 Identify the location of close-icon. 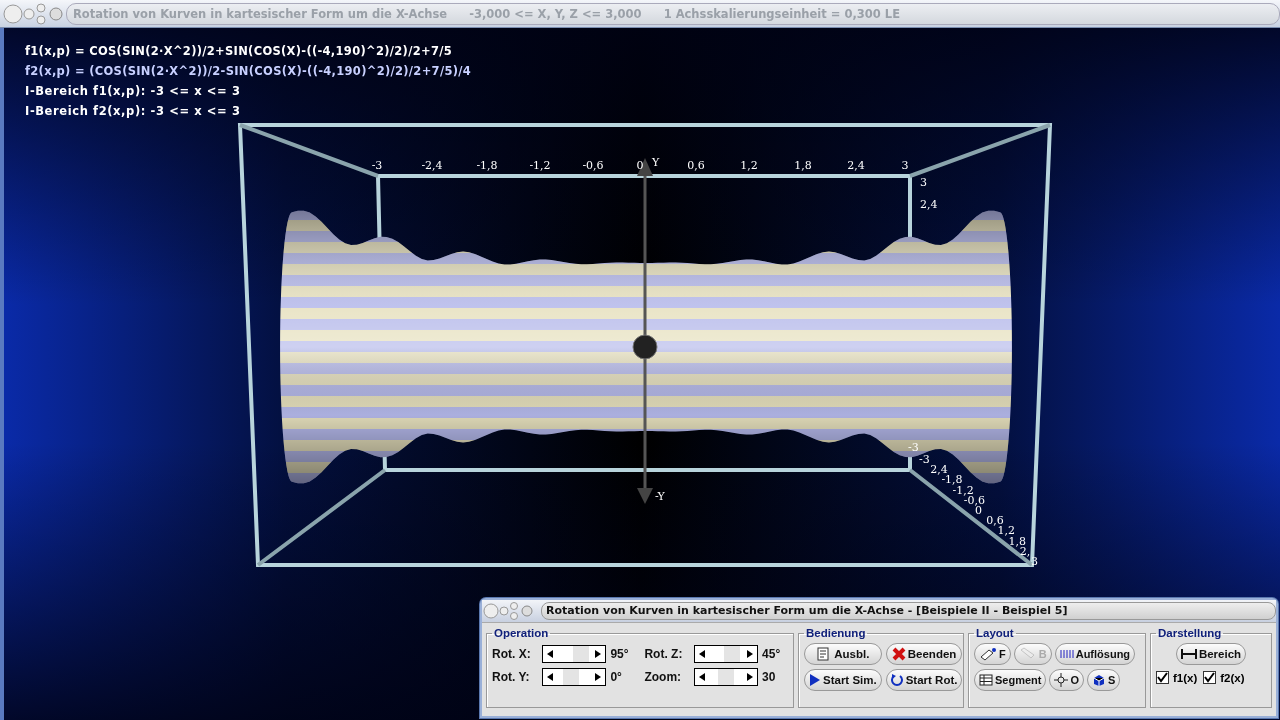
(898, 654).